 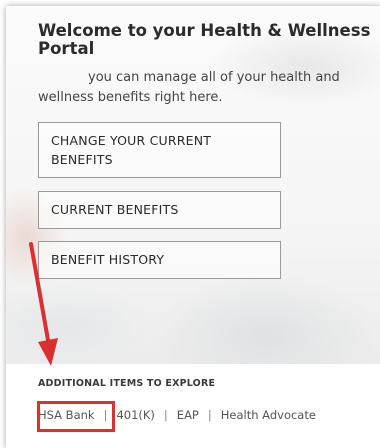 What do you see at coordinates (76, 416) in the screenshot?
I see `highlight-box` at bounding box center [76, 416].